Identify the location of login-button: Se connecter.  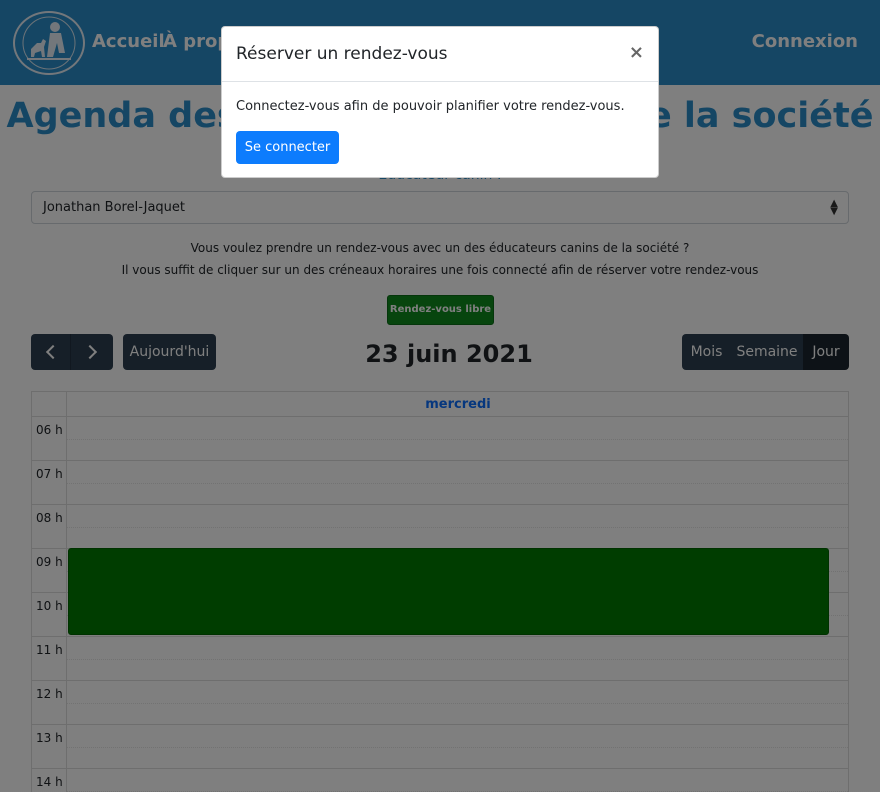
(287, 147).